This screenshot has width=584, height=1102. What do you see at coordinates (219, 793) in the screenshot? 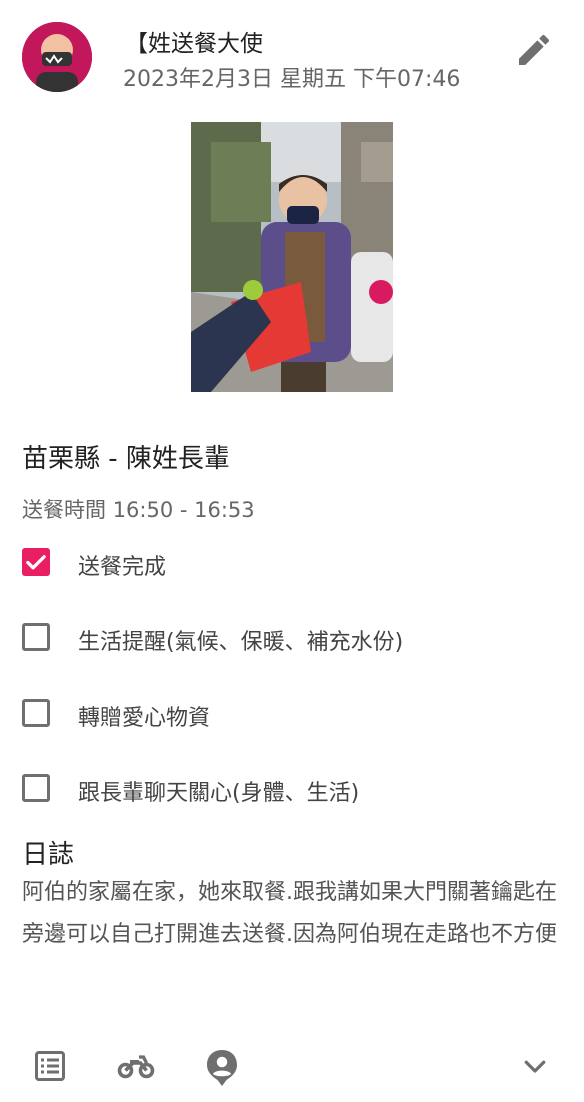
I see `checklist-label: 跟長輩聊天關心(身體、生活)` at bounding box center [219, 793].